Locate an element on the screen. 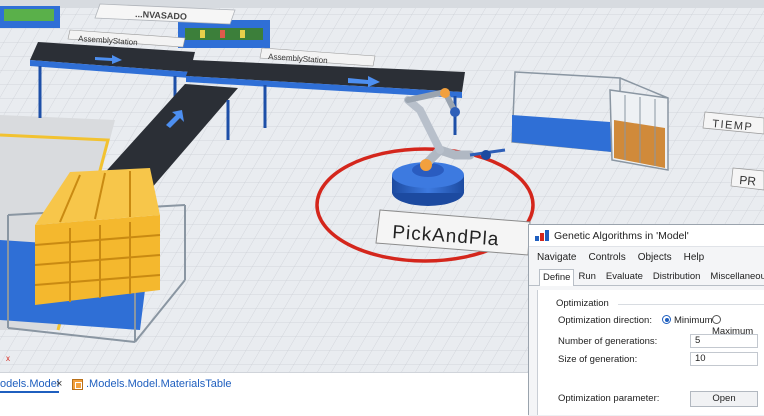  axis-marker-x: x is located at coordinates (8, 358).